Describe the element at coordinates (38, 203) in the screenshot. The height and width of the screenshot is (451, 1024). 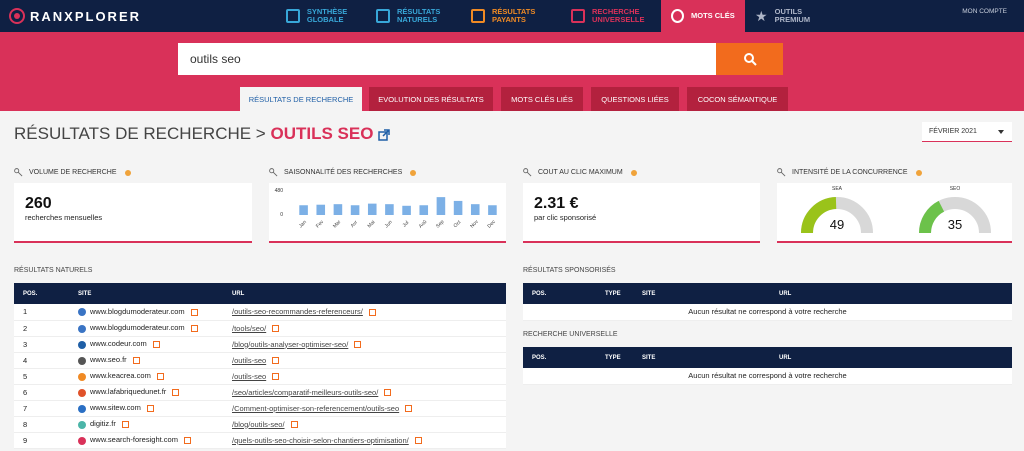
I see `volume-value: 260` at that location.